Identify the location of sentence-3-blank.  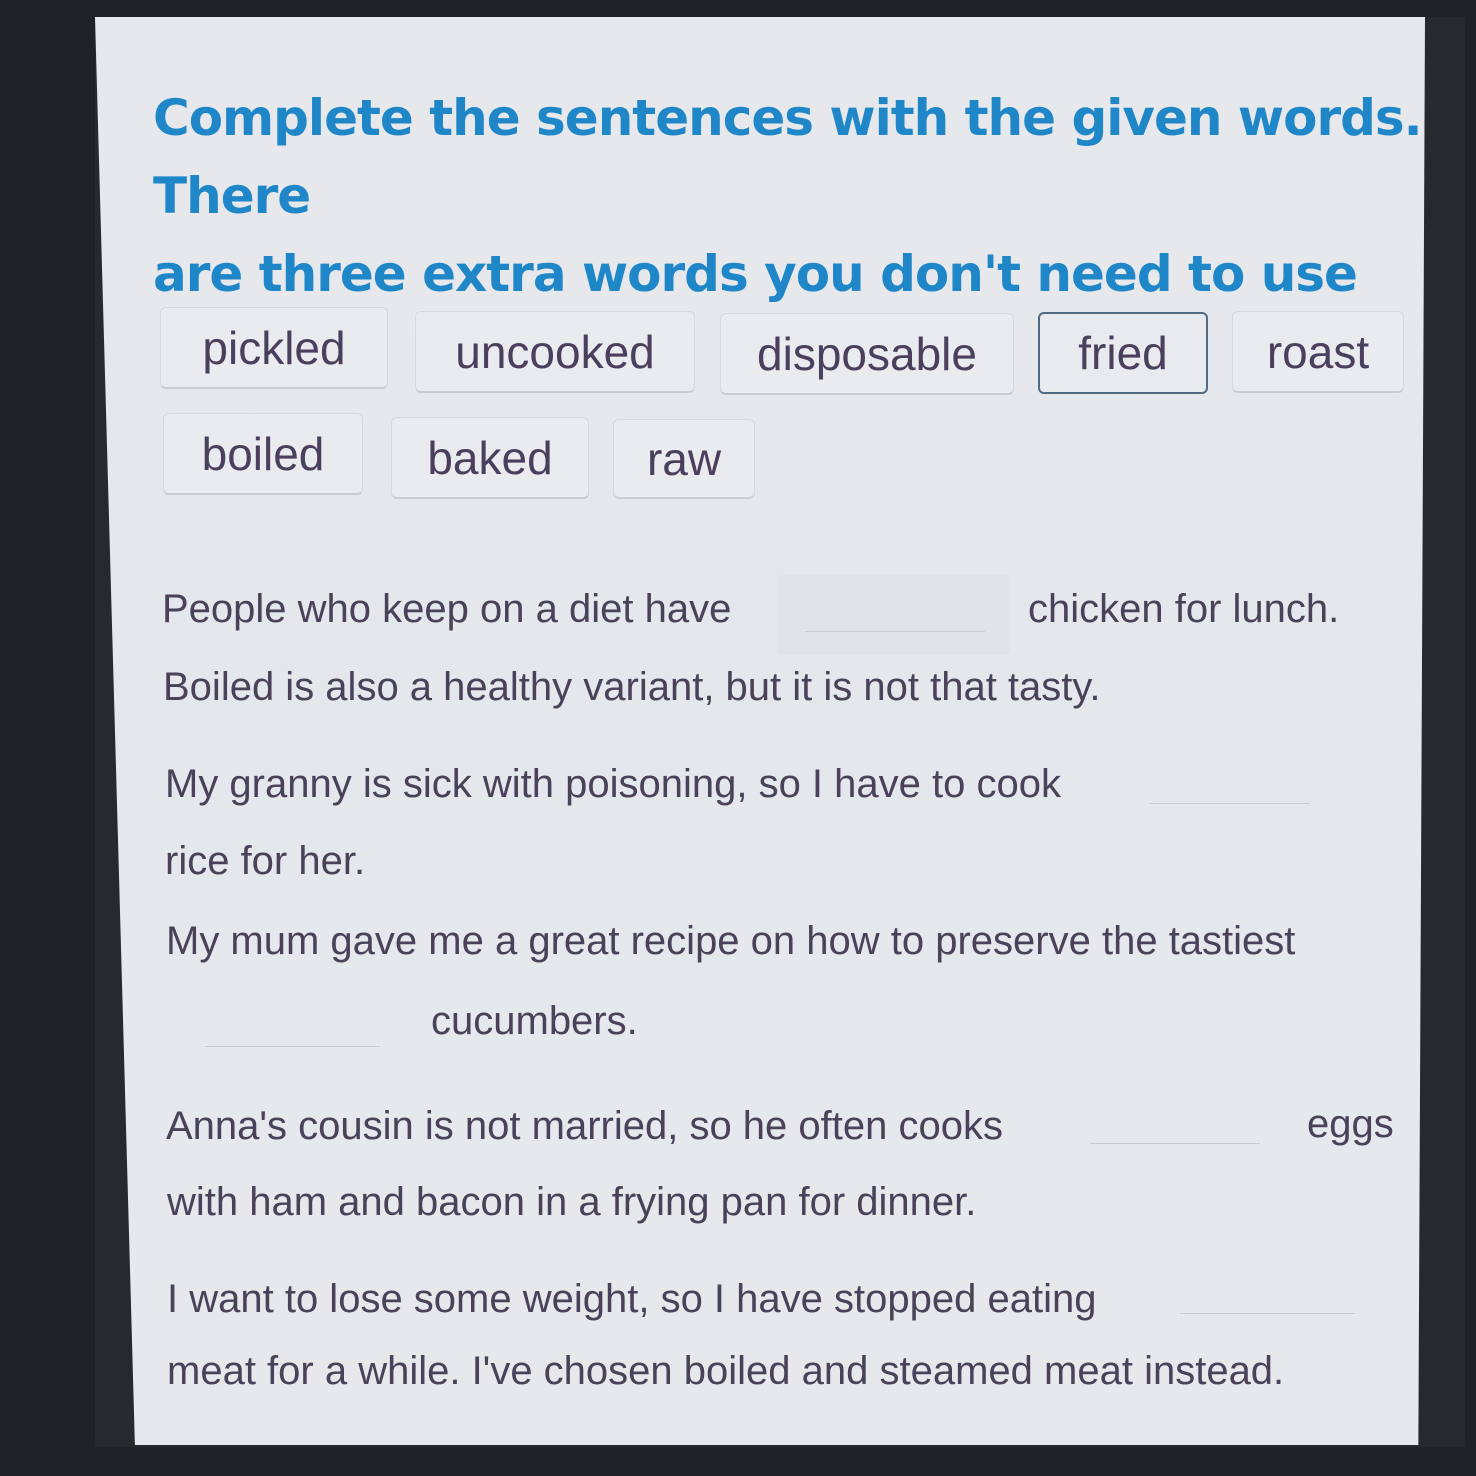
(292, 1044).